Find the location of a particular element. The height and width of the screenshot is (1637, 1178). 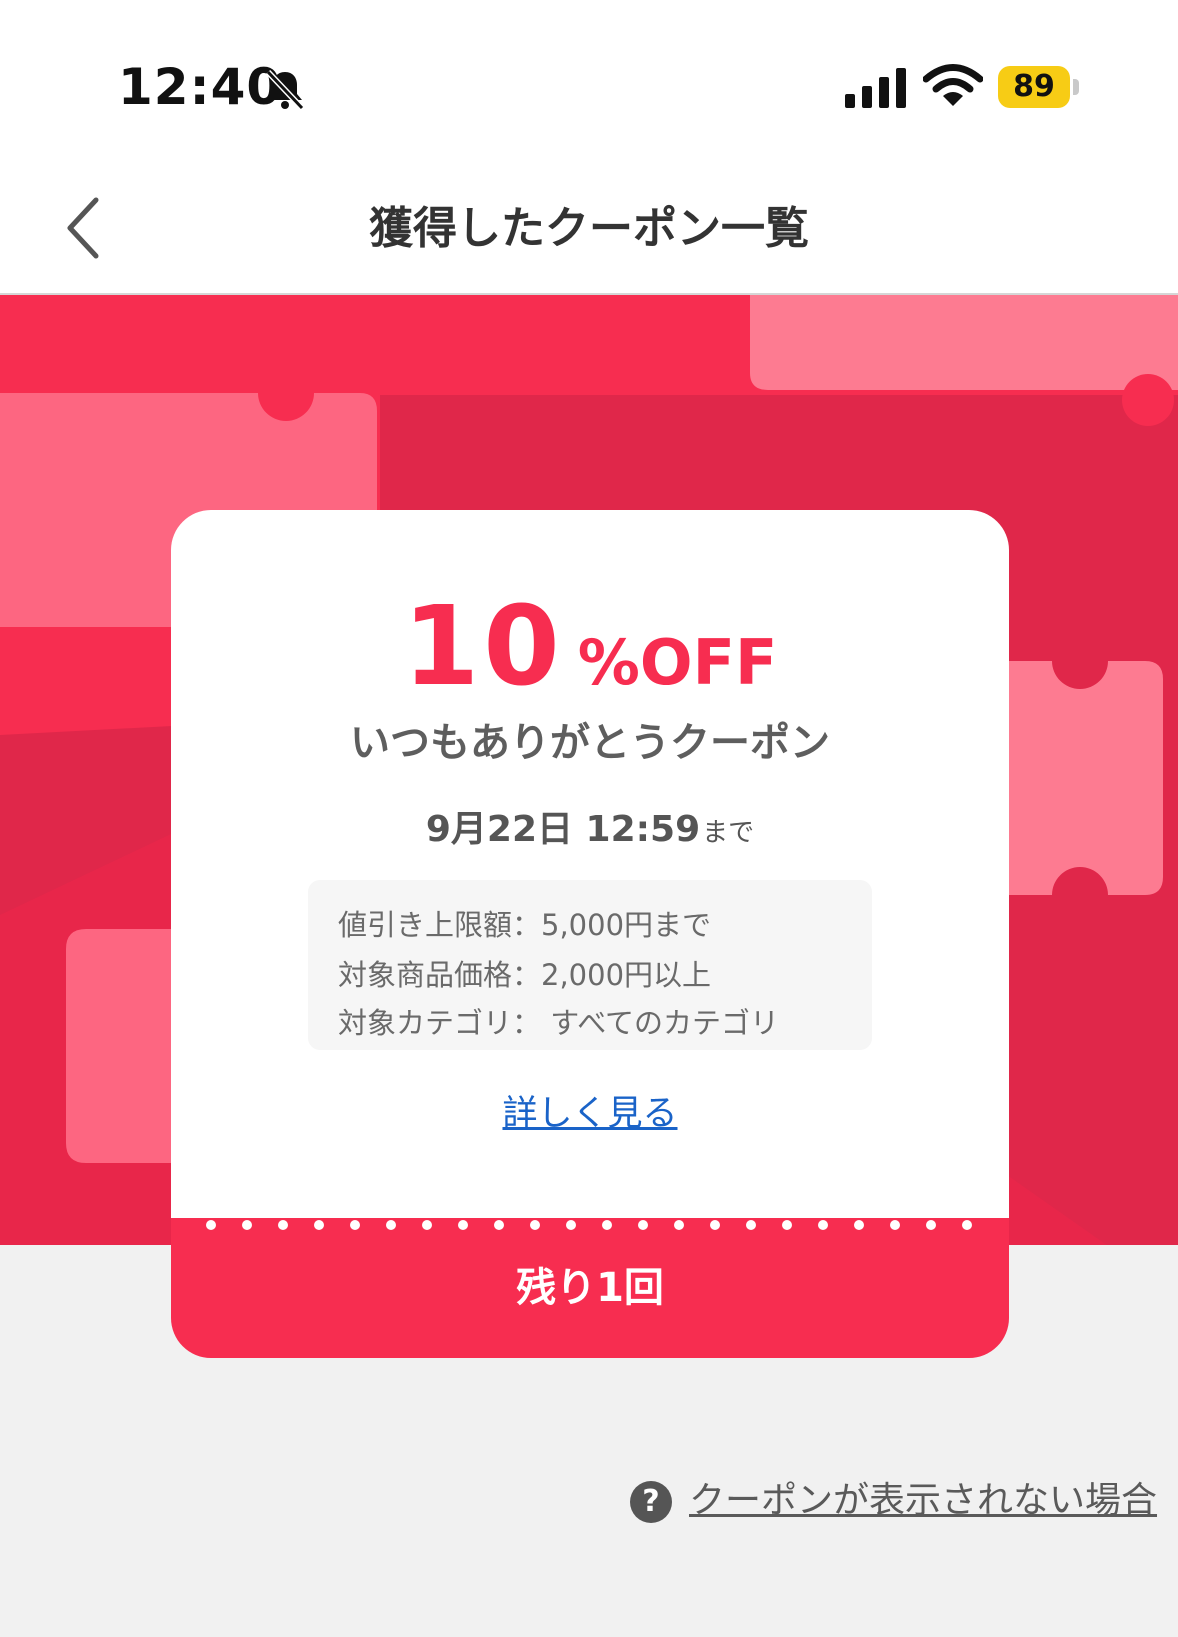

deadline-suffix: まで is located at coordinates (728, 833).